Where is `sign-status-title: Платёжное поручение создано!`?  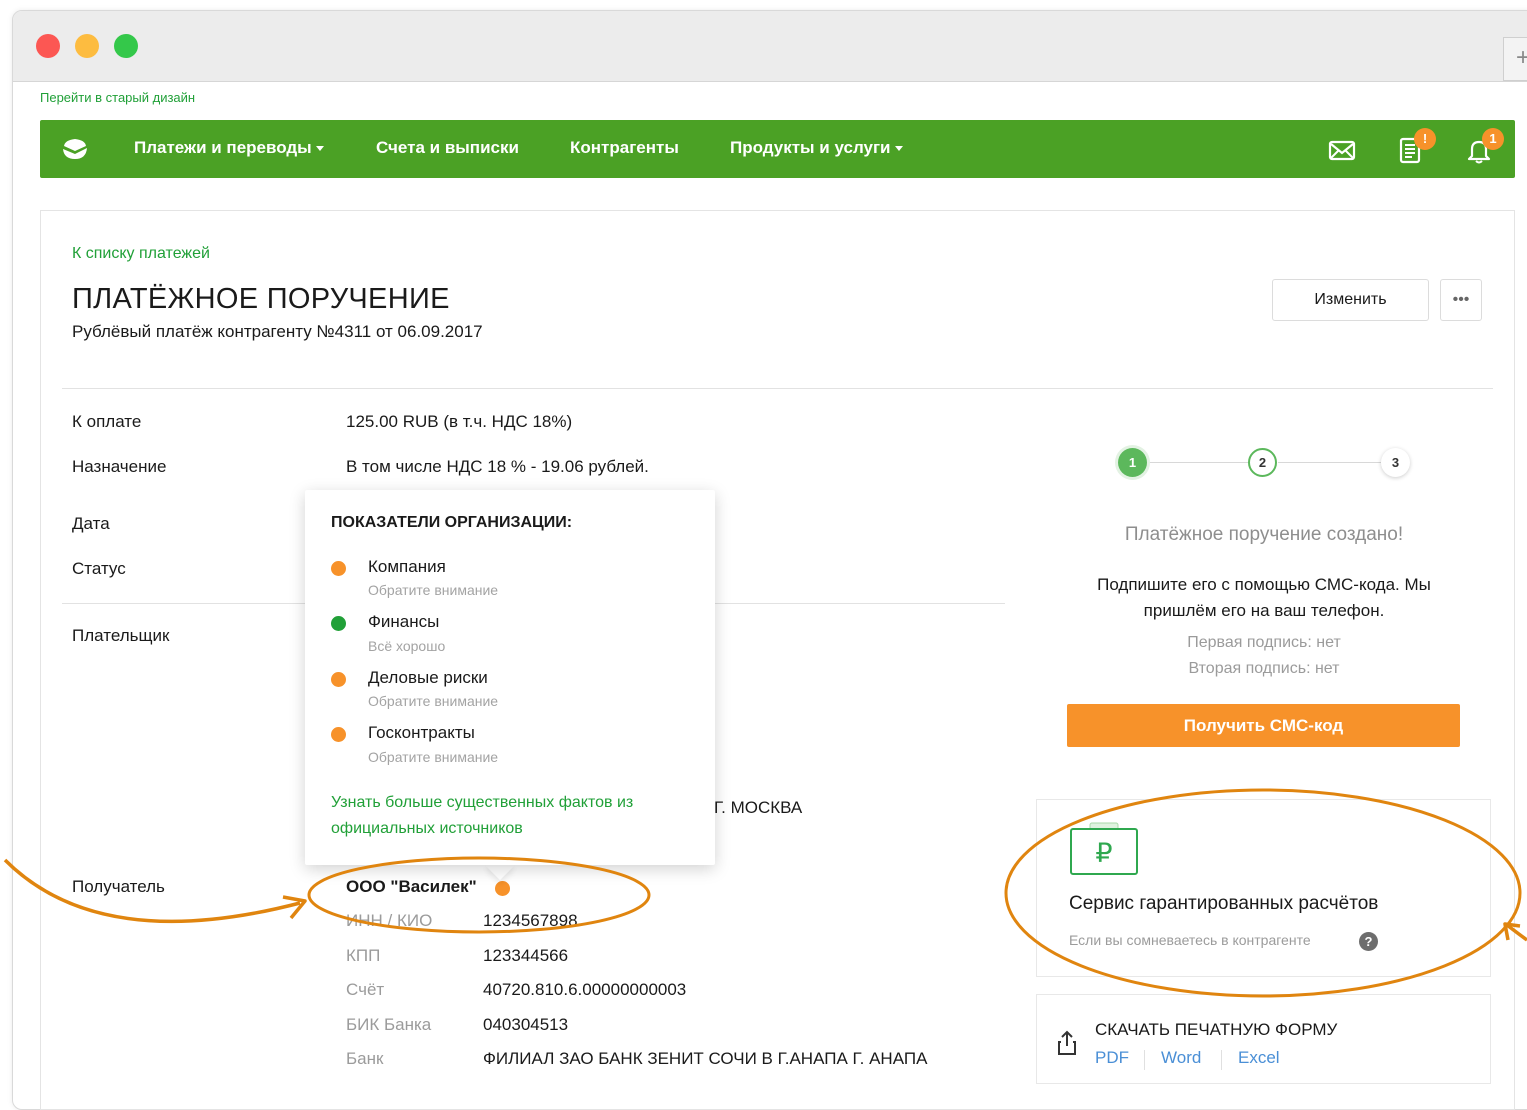 sign-status-title: Платёжное поручение создано! is located at coordinates (1264, 534).